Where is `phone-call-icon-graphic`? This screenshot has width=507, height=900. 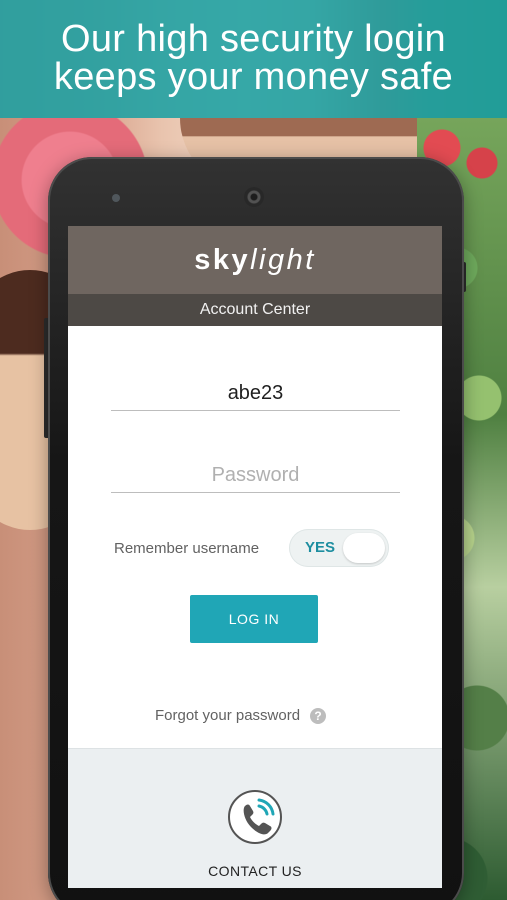 phone-call-icon-graphic is located at coordinates (259, 816).